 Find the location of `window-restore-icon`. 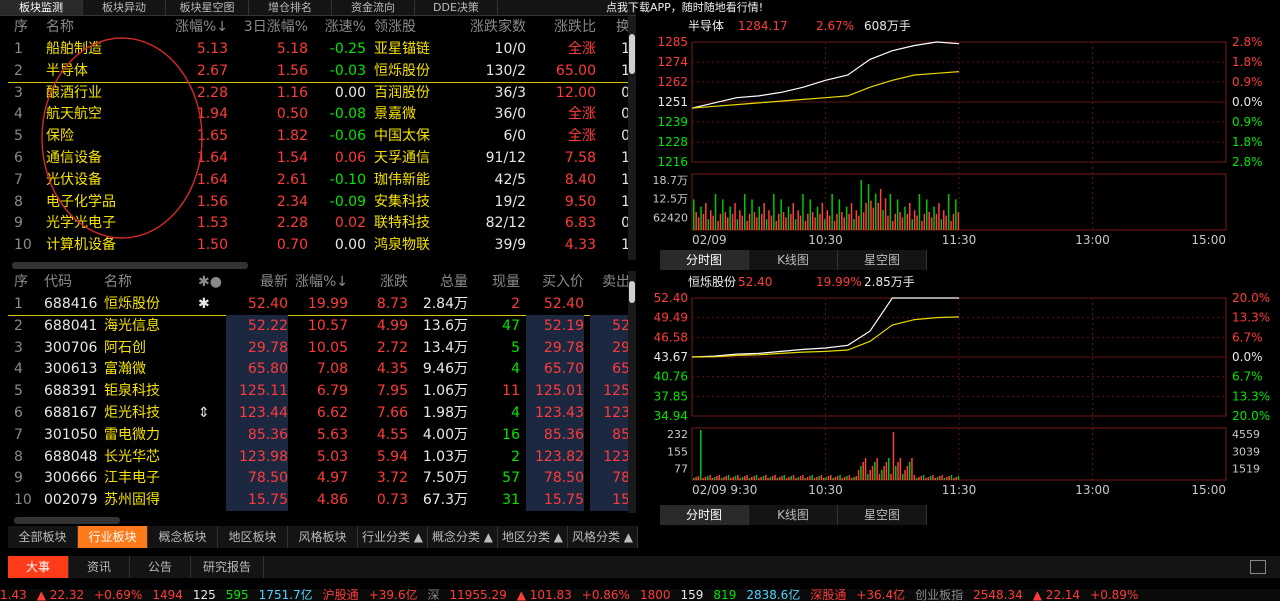

window-restore-icon is located at coordinates (1258, 567).